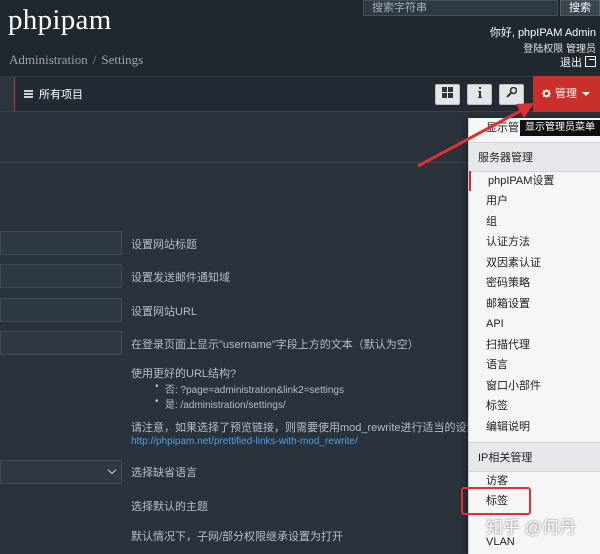  What do you see at coordinates (475, 135) in the screenshot?
I see `annotation-arrow` at bounding box center [475, 135].